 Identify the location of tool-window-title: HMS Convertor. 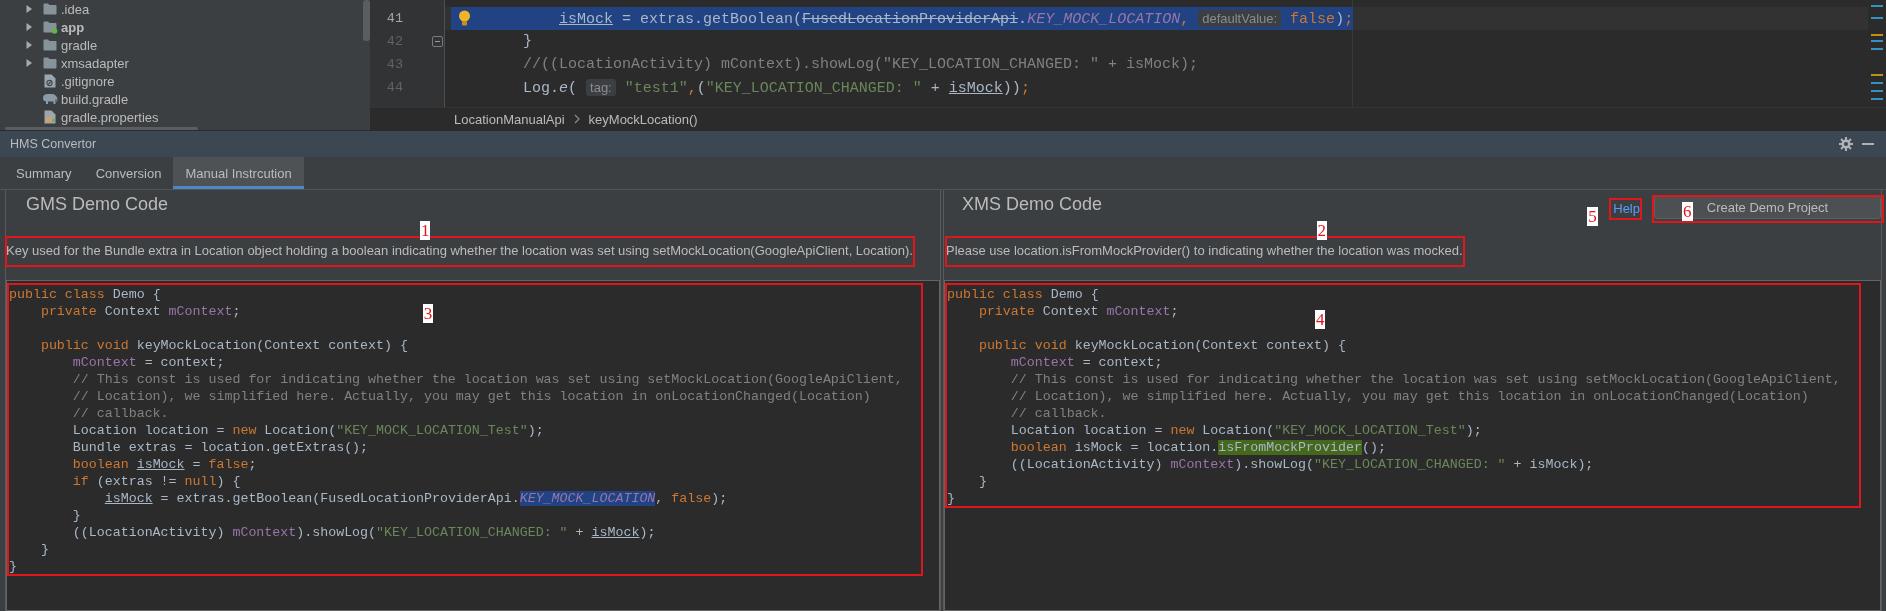
(53, 144).